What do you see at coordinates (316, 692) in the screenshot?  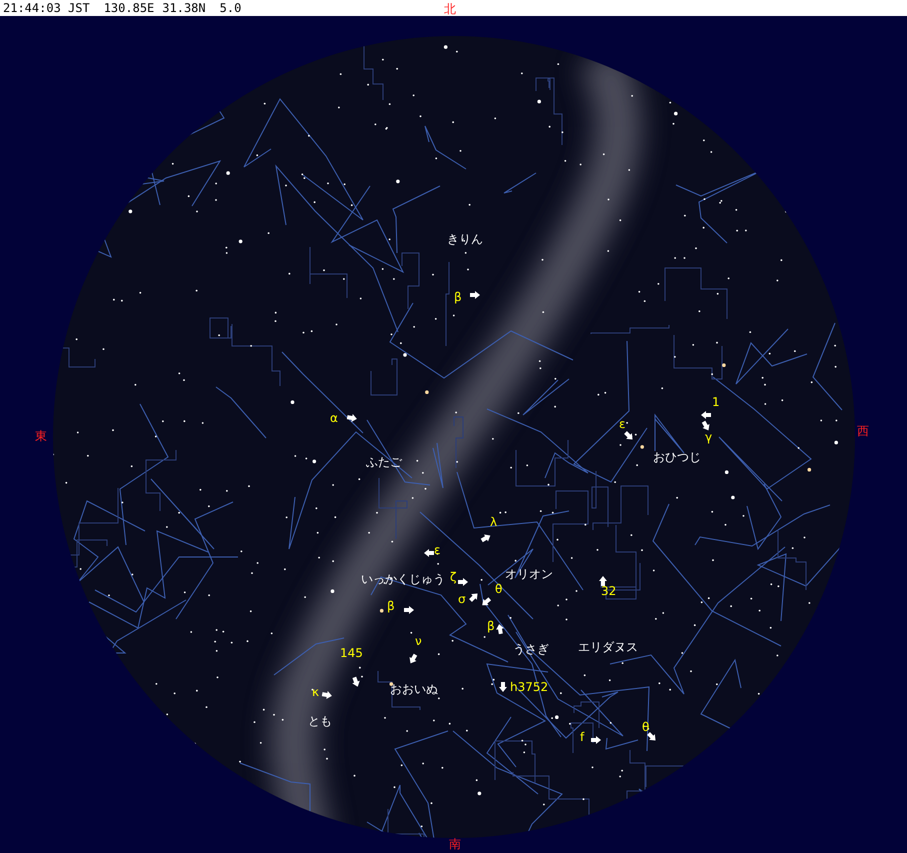 I see `star-label: κ` at bounding box center [316, 692].